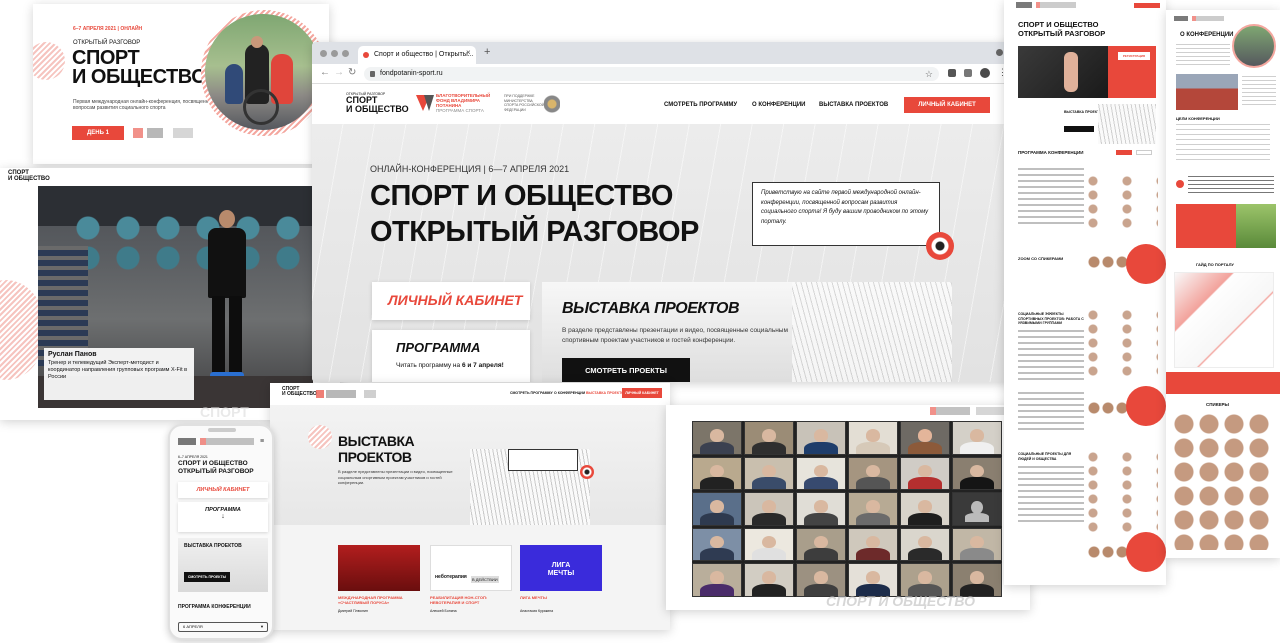  I want to click on phone-title-2: ОТКРЫТЫЙ РАЗГОВОР, so click(216, 471).